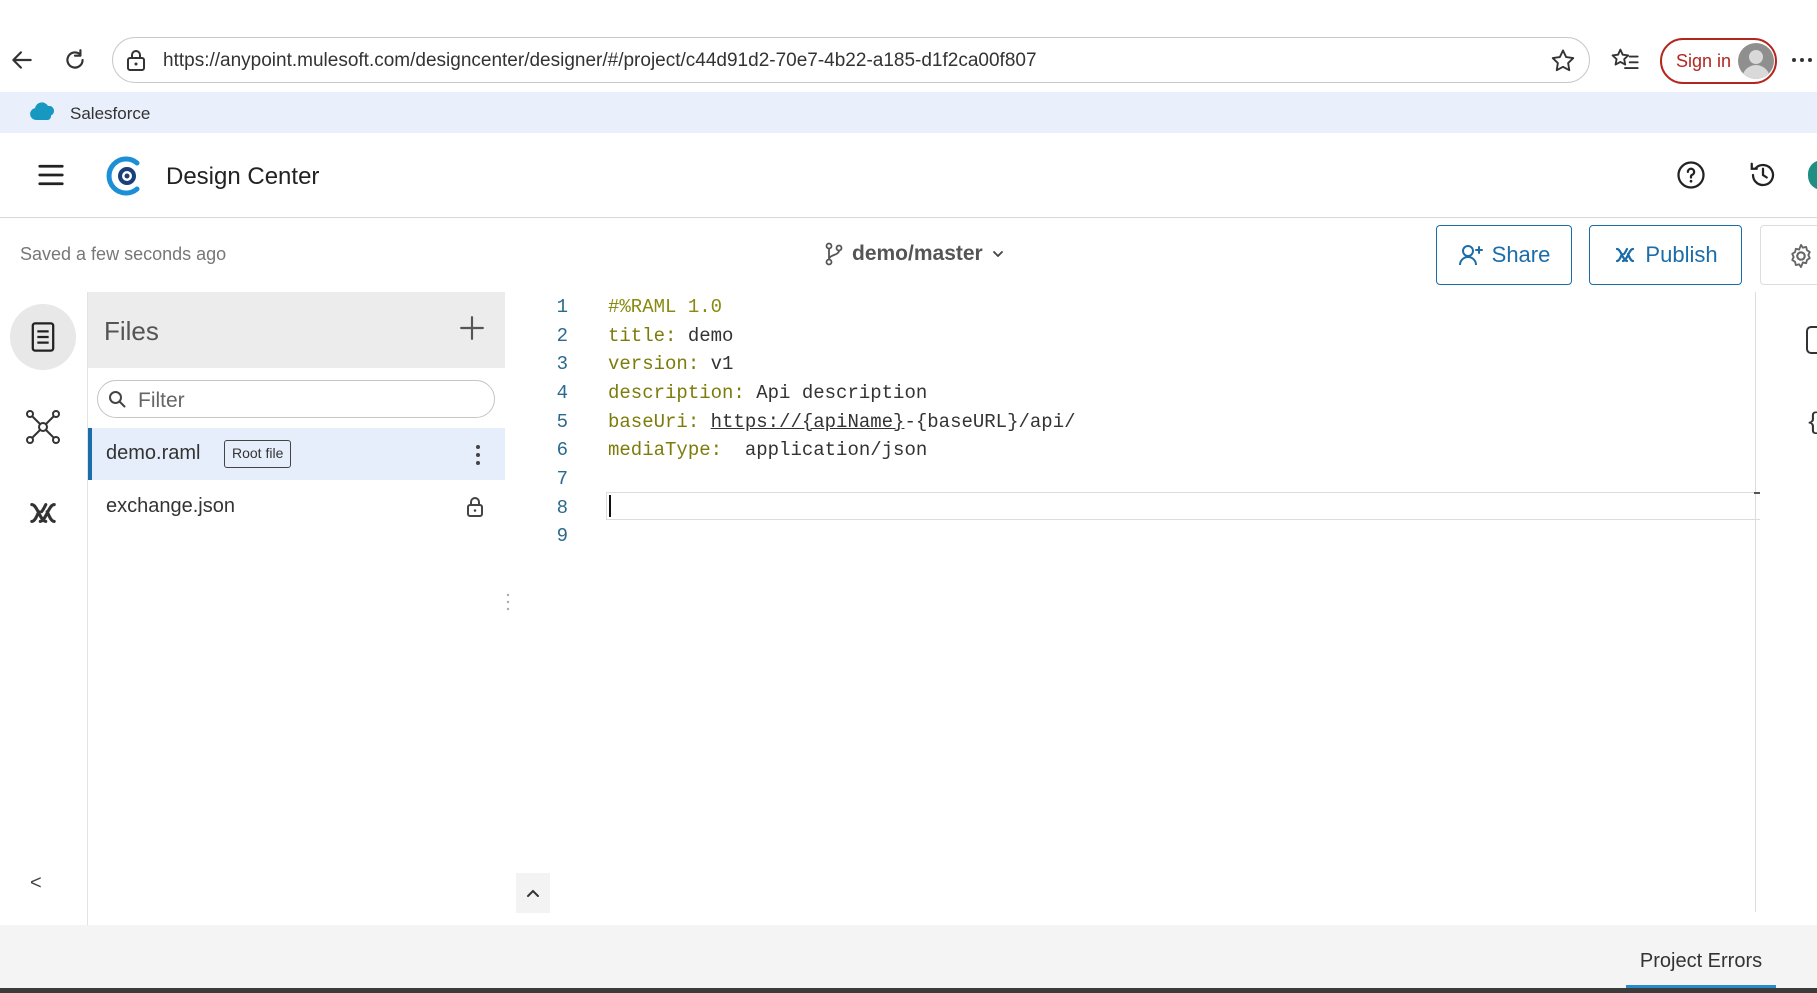 This screenshot has width=1817, height=993. Describe the element at coordinates (1811, 340) in the screenshot. I see `api-summary-icon` at that location.